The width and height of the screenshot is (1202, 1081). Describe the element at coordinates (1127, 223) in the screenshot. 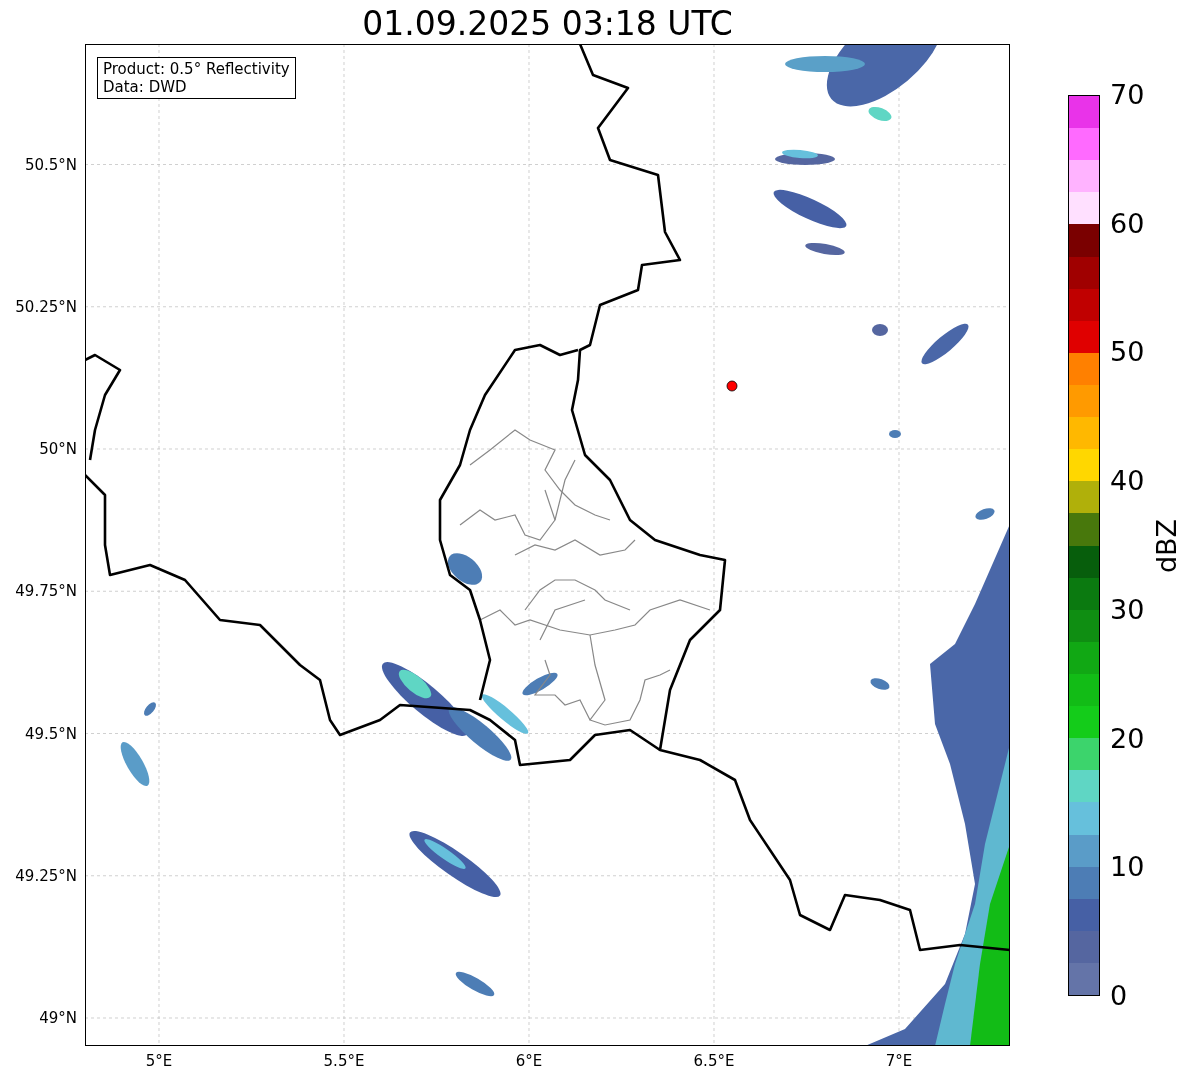

I see `colorbar-tick-label: 60` at that location.